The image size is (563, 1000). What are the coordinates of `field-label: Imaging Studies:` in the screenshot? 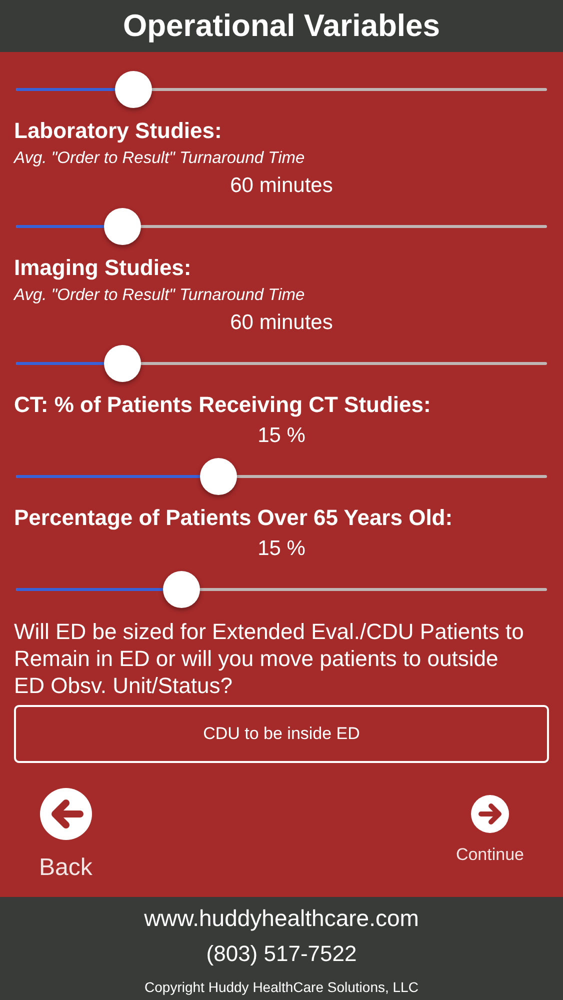 It's located at (103, 268).